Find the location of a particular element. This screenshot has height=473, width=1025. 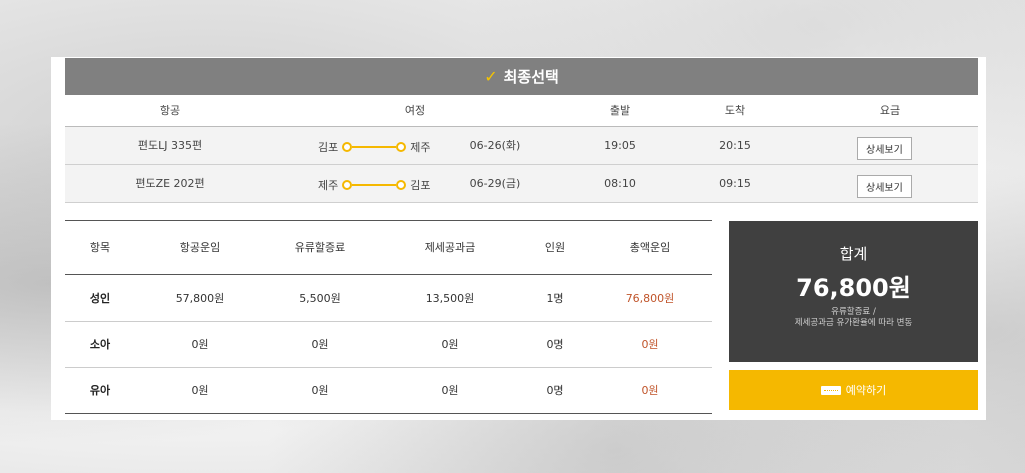

col-count: 인원 is located at coordinates (555, 247).